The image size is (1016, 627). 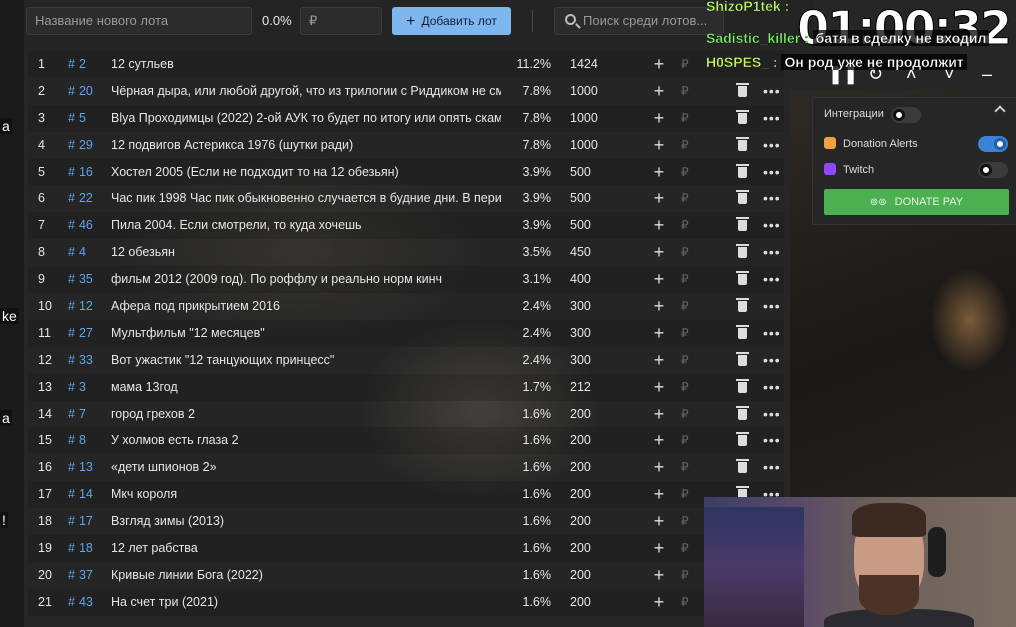 What do you see at coordinates (306, 252) in the screenshot?
I see `lot-name: 12 обезьян` at bounding box center [306, 252].